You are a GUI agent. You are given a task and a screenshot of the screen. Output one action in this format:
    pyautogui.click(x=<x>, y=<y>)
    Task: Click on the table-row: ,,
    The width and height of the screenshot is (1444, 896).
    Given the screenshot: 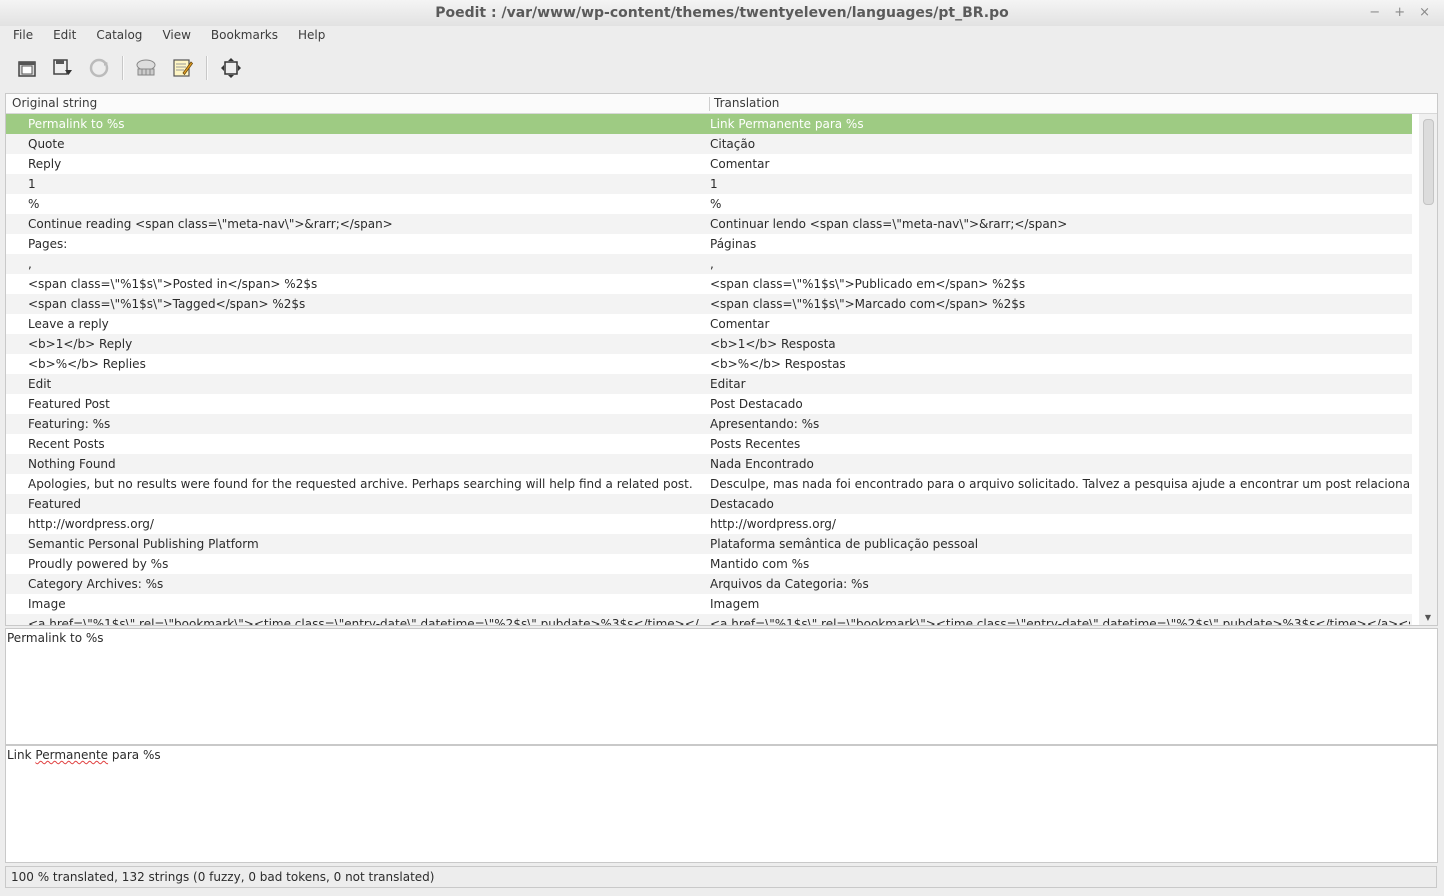 What is the action you would take?
    pyautogui.click(x=709, y=264)
    